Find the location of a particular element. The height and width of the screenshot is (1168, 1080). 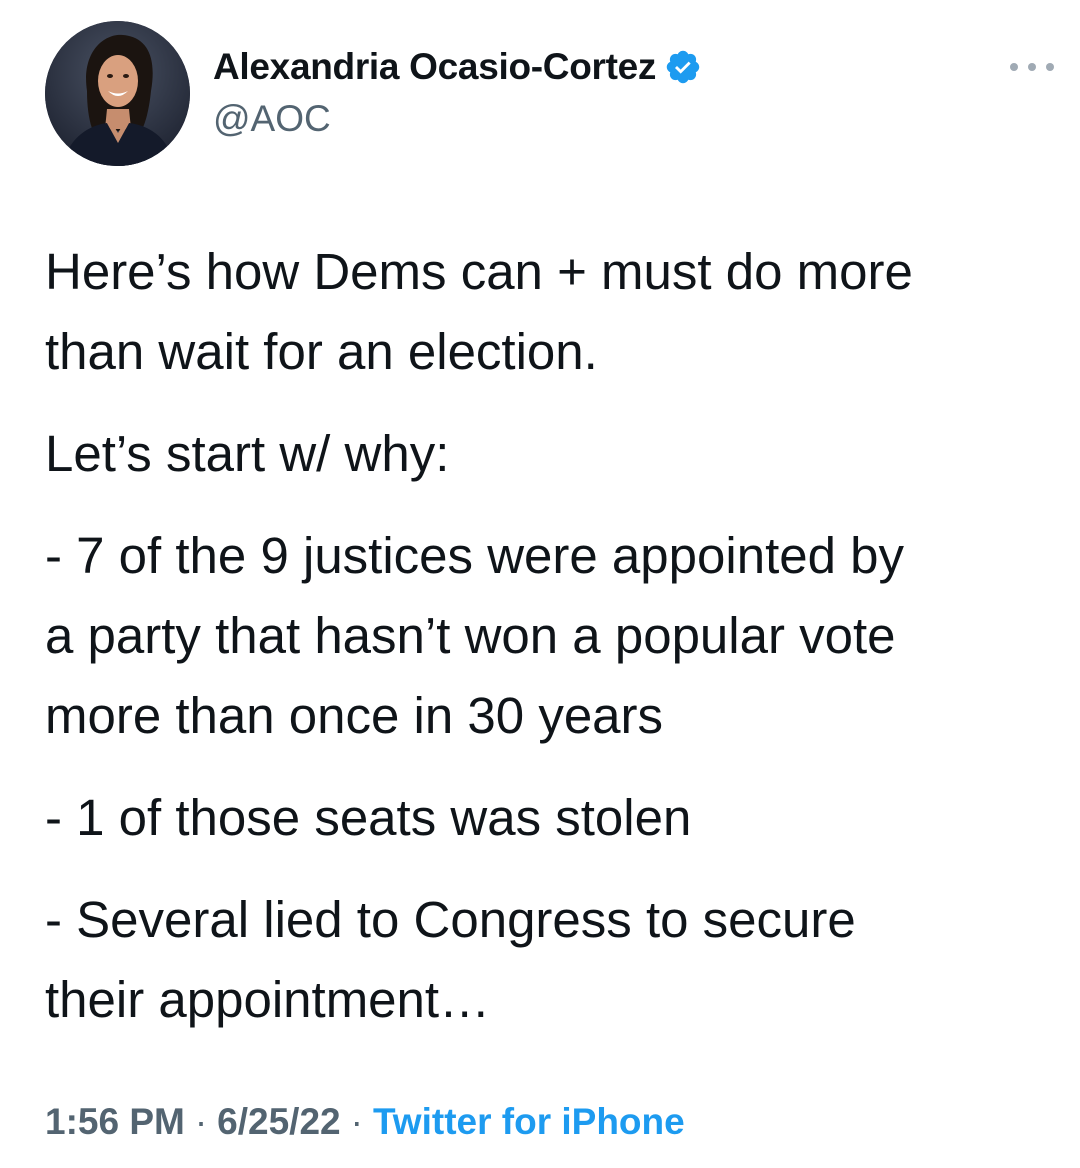

avatar is located at coordinates (117, 93).